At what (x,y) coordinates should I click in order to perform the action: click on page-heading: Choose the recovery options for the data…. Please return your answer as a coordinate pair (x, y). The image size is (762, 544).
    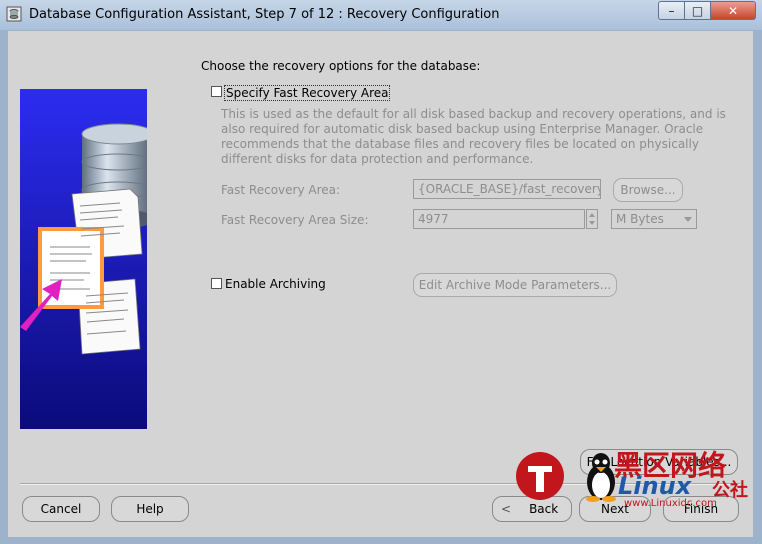
    Looking at the image, I should click on (341, 66).